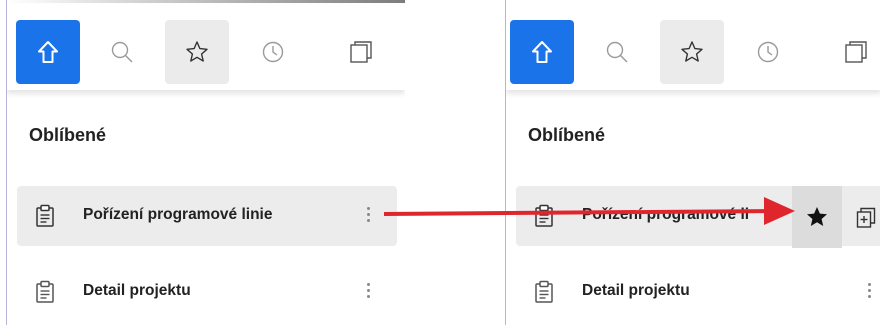  I want to click on annotation-arrow, so click(589, 211).